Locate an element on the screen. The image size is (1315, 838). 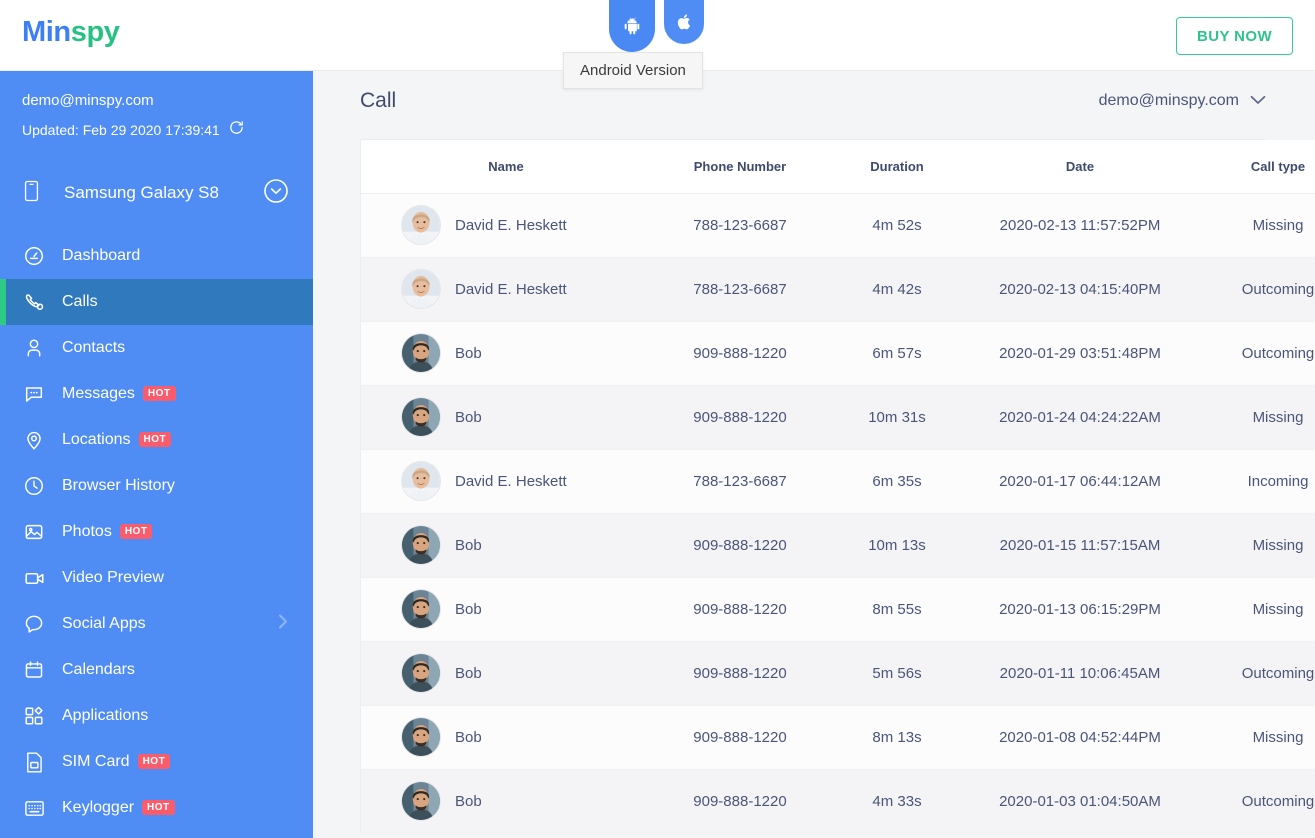
logo-text-spy: spy is located at coordinates (95, 32).